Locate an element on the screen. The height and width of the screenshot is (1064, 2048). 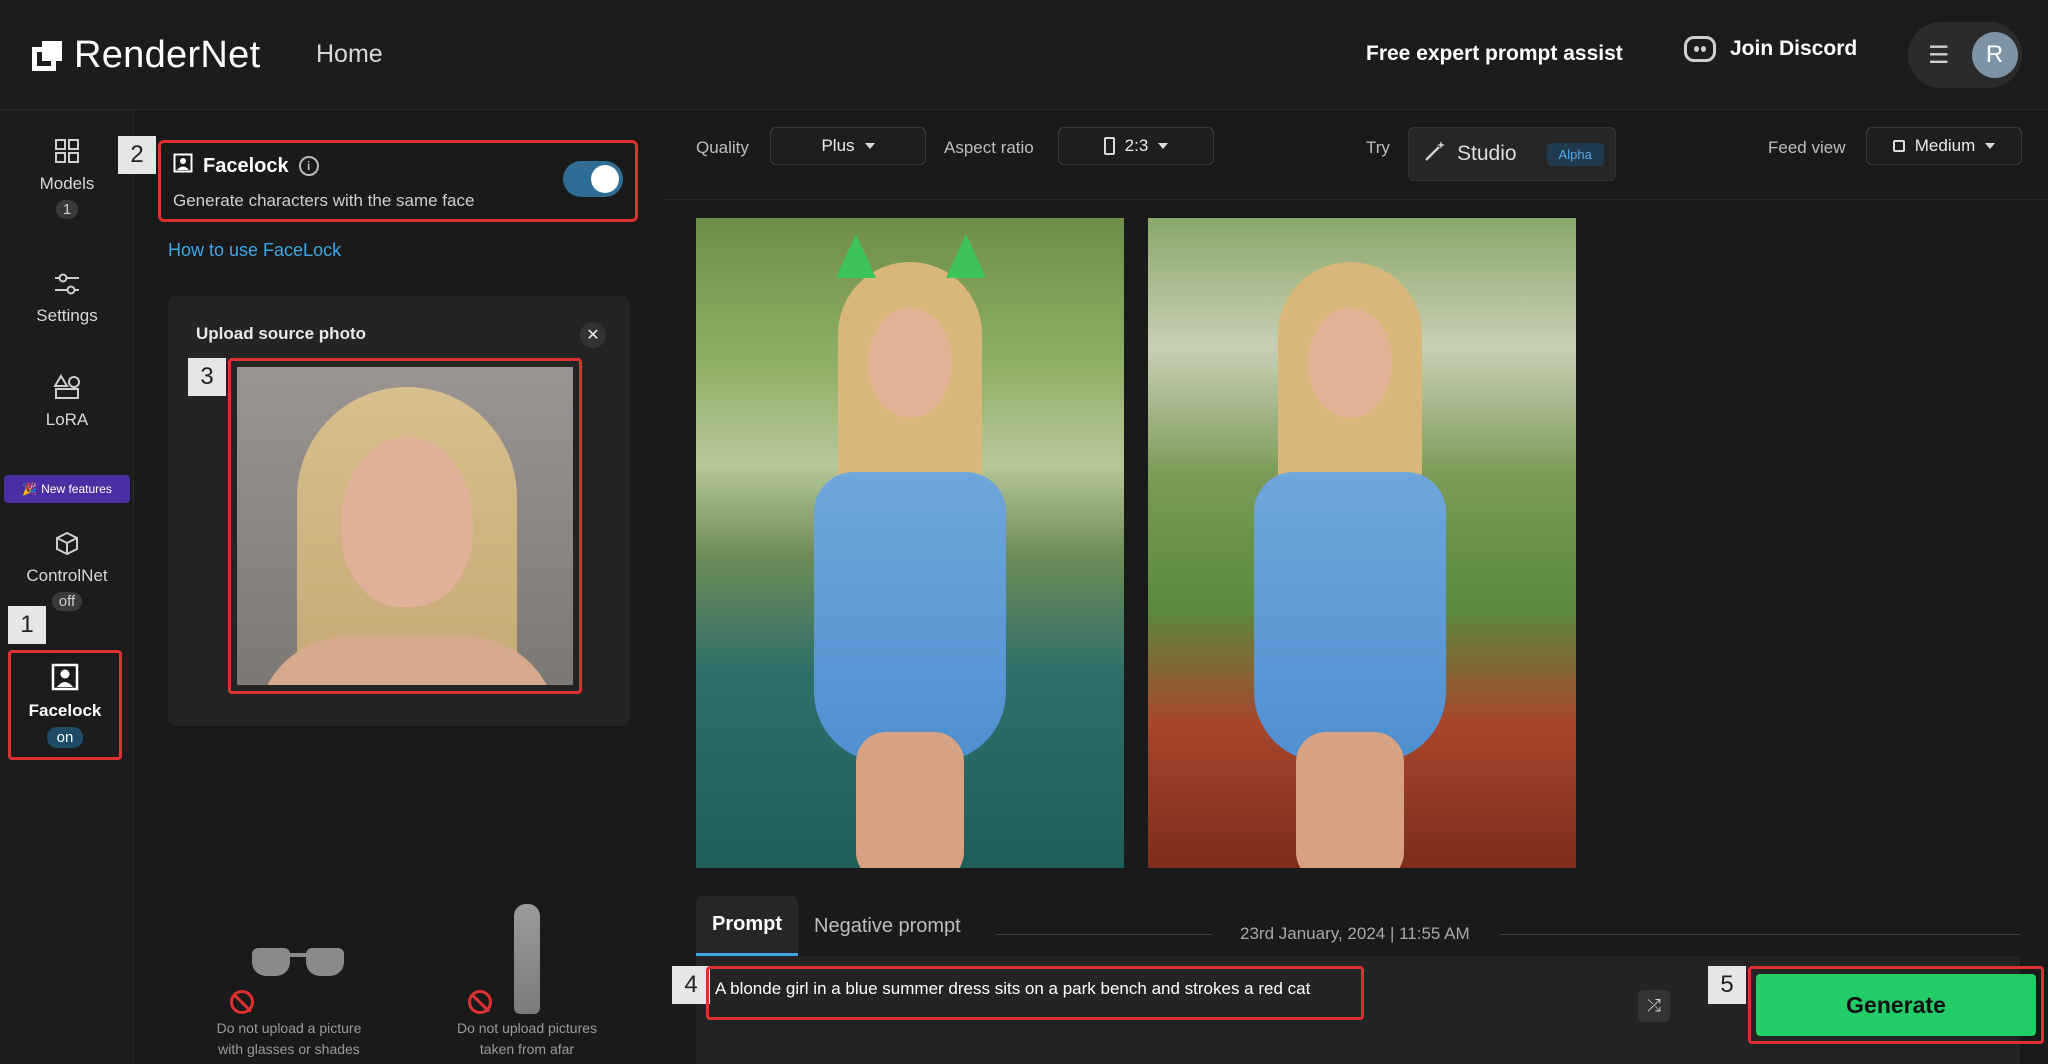
rail-item-facelock: Facelock on is located at coordinates (65, 705).